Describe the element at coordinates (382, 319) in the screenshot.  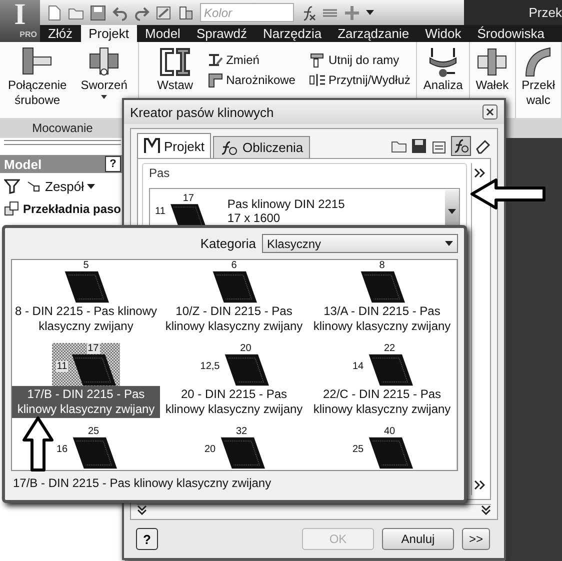
I see `belt-name: 13/A - DIN 2215 - Pas klinowy klasyczny zwijany` at that location.